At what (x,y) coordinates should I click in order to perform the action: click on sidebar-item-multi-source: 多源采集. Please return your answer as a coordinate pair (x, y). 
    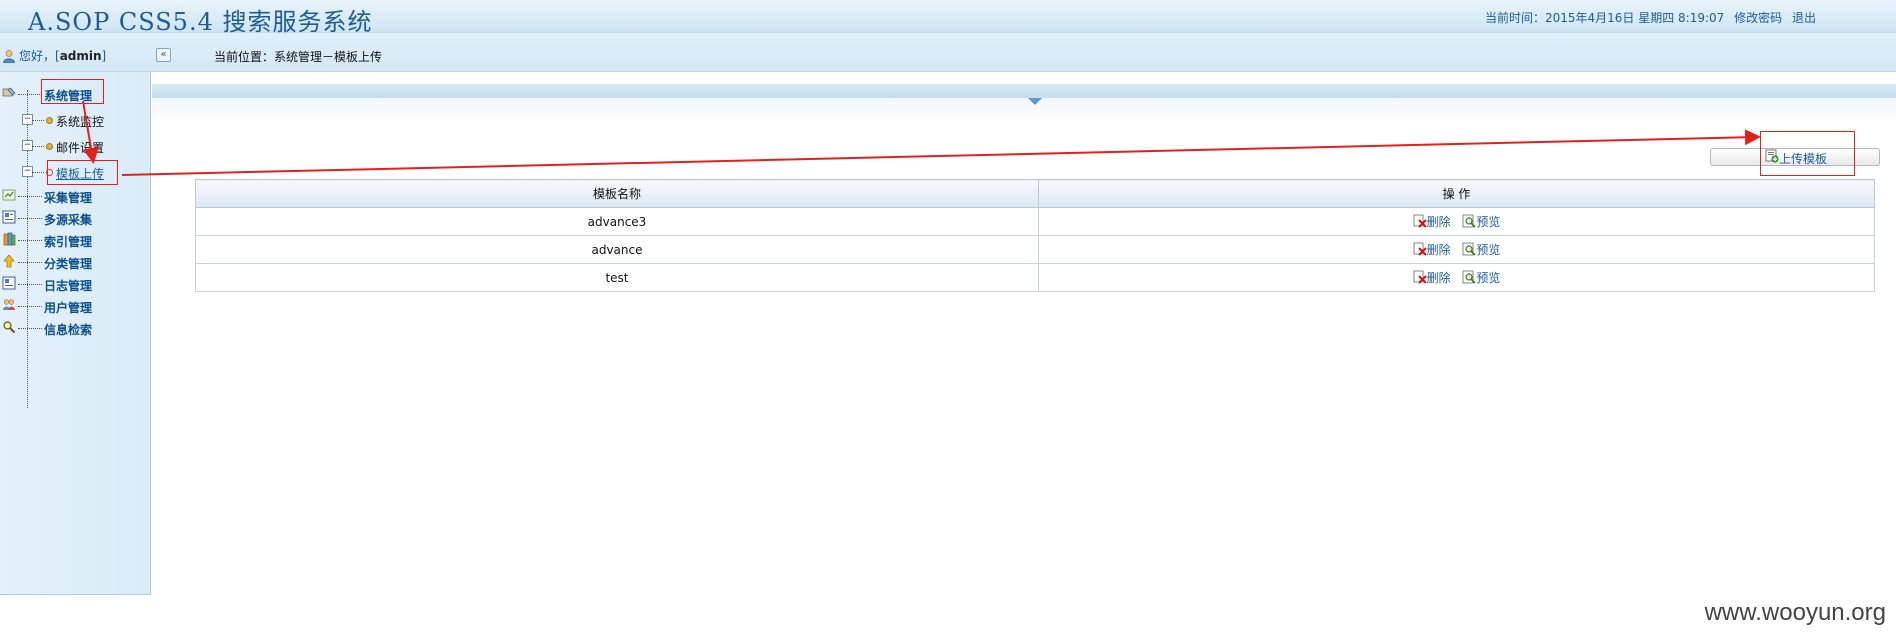
    Looking at the image, I should click on (55, 218).